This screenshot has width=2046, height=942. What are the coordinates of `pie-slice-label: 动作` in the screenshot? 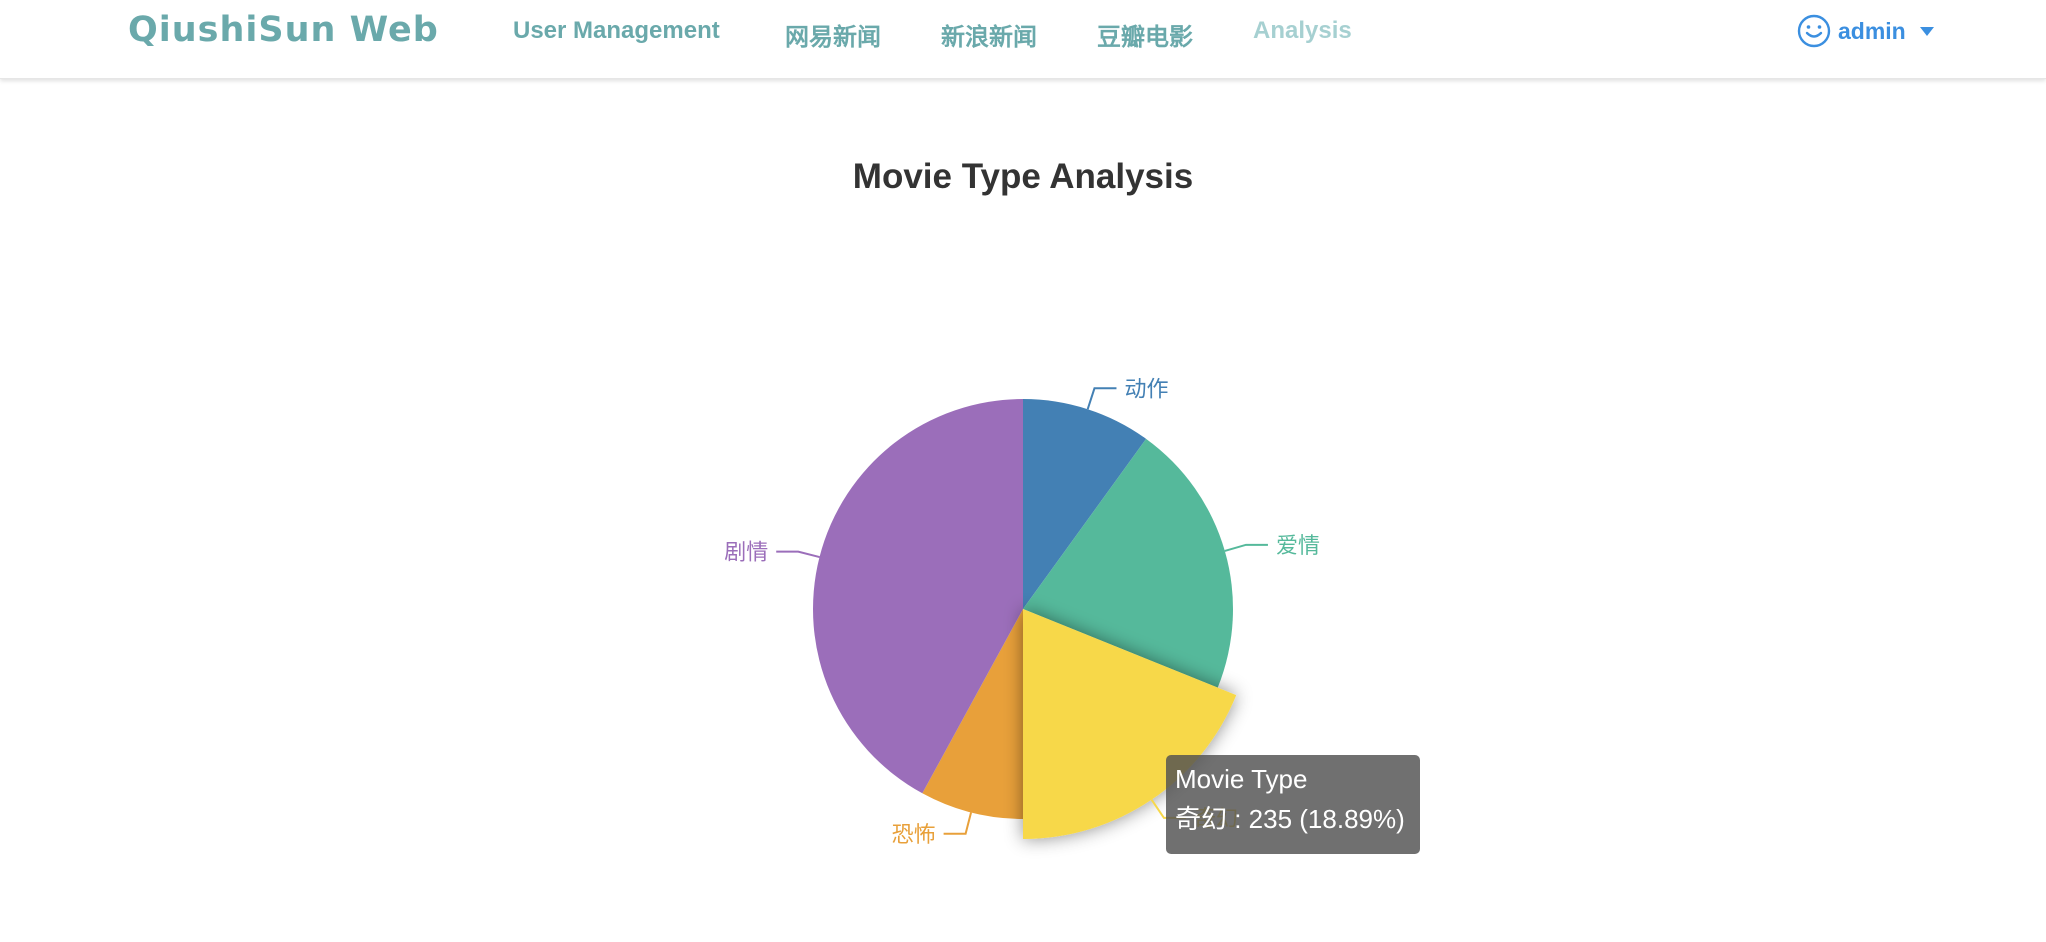 It's located at (1146, 389).